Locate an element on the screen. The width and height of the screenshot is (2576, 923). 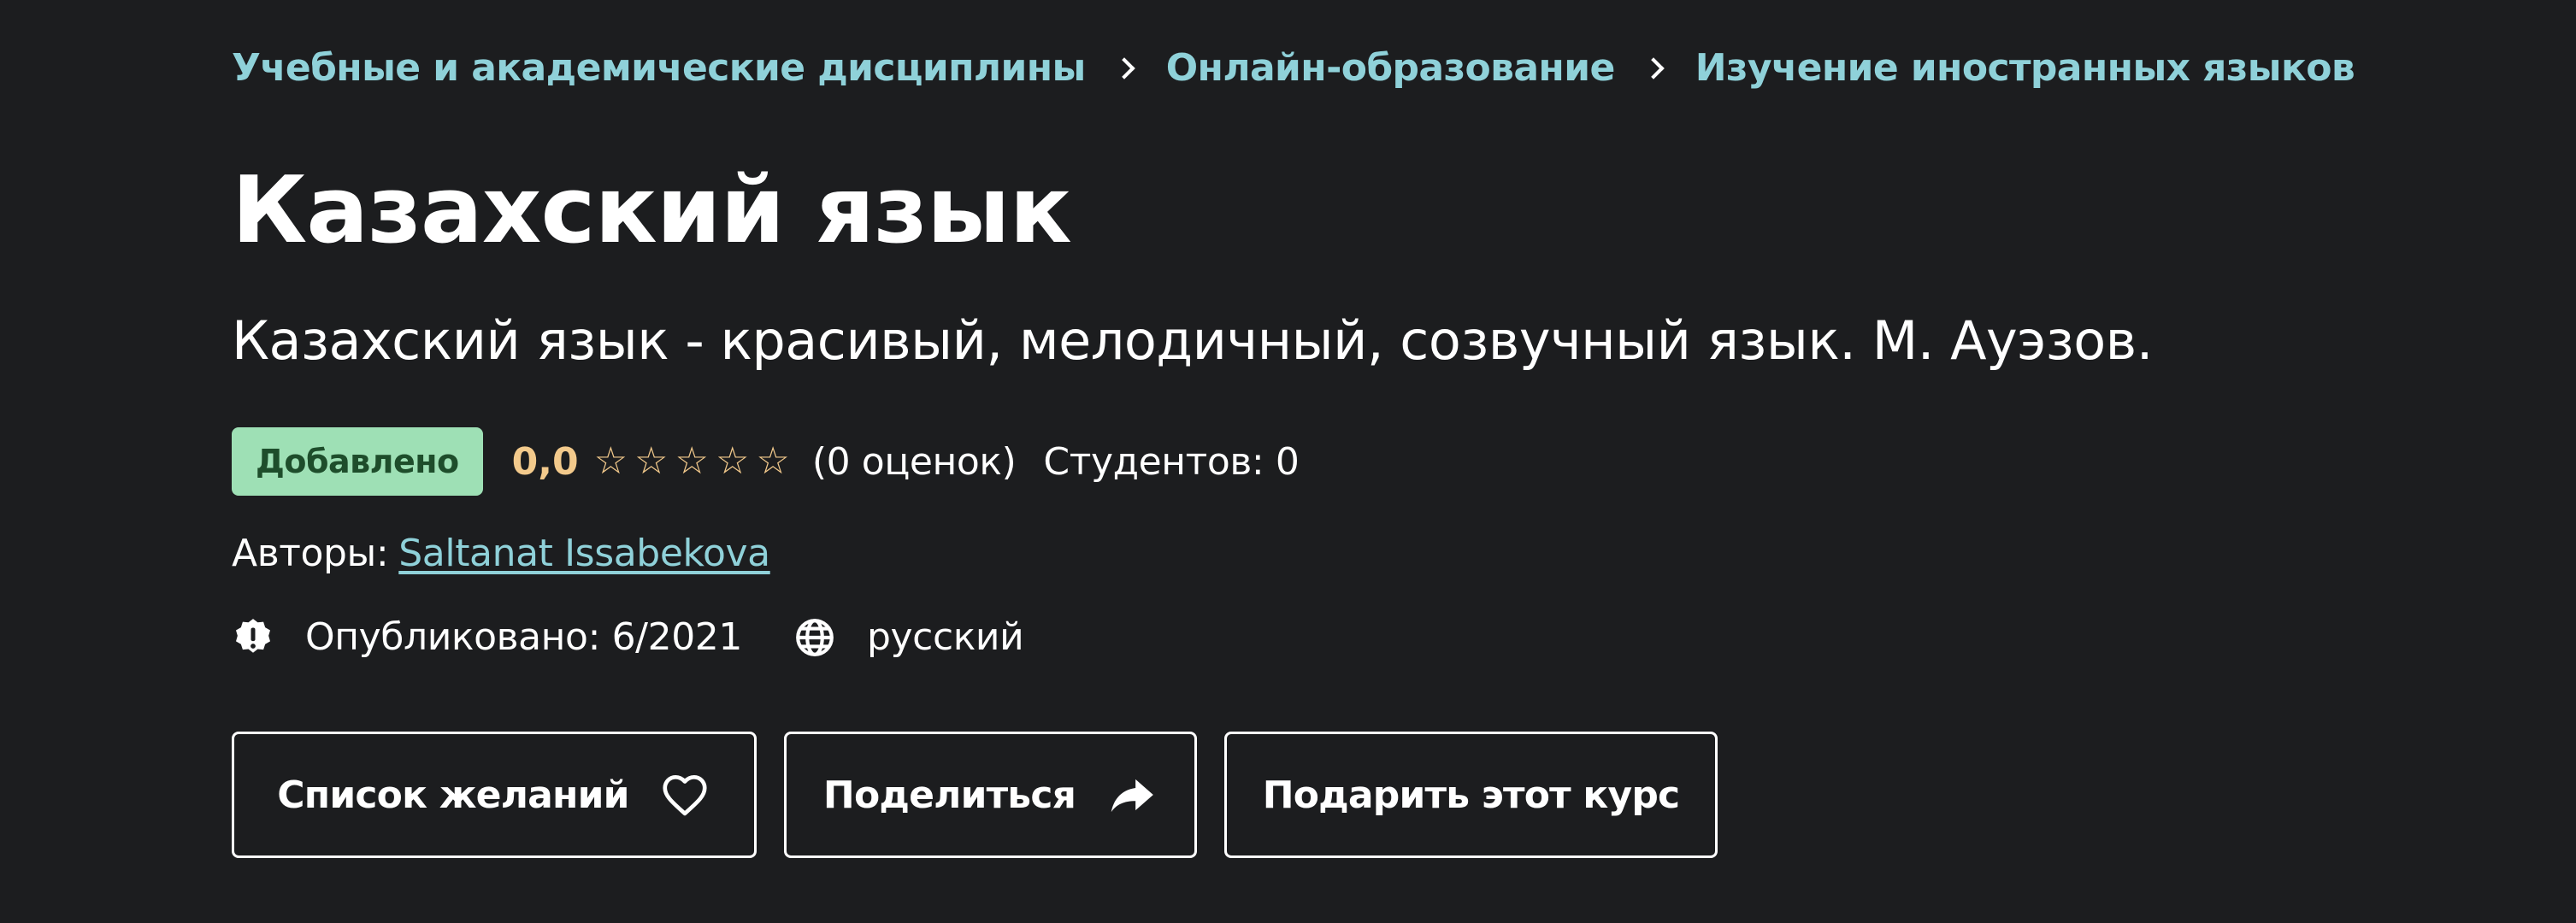
wishlist-button: Список желаний is located at coordinates (494, 795).